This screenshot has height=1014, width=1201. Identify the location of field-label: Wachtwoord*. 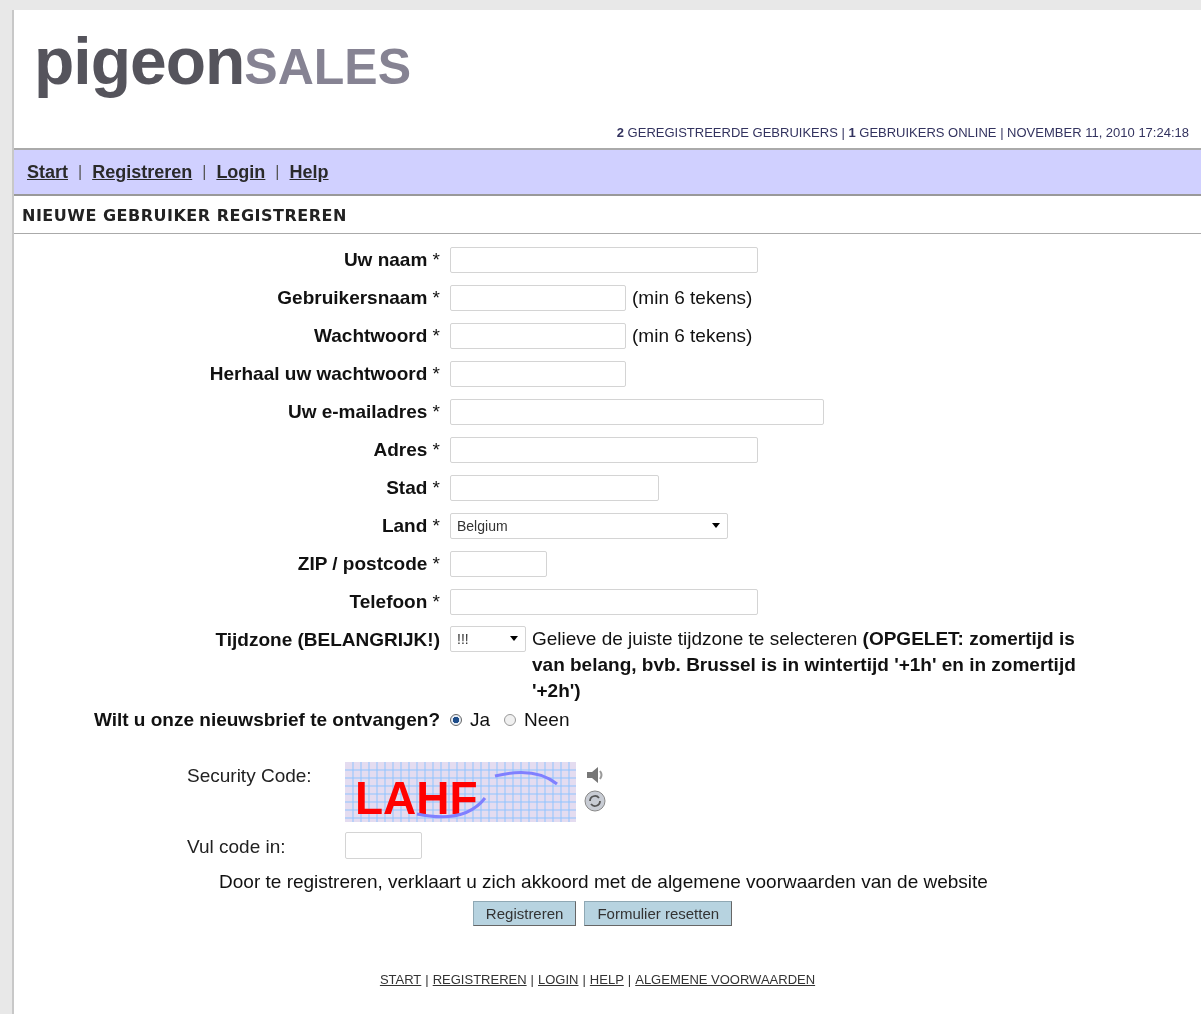
(377, 335).